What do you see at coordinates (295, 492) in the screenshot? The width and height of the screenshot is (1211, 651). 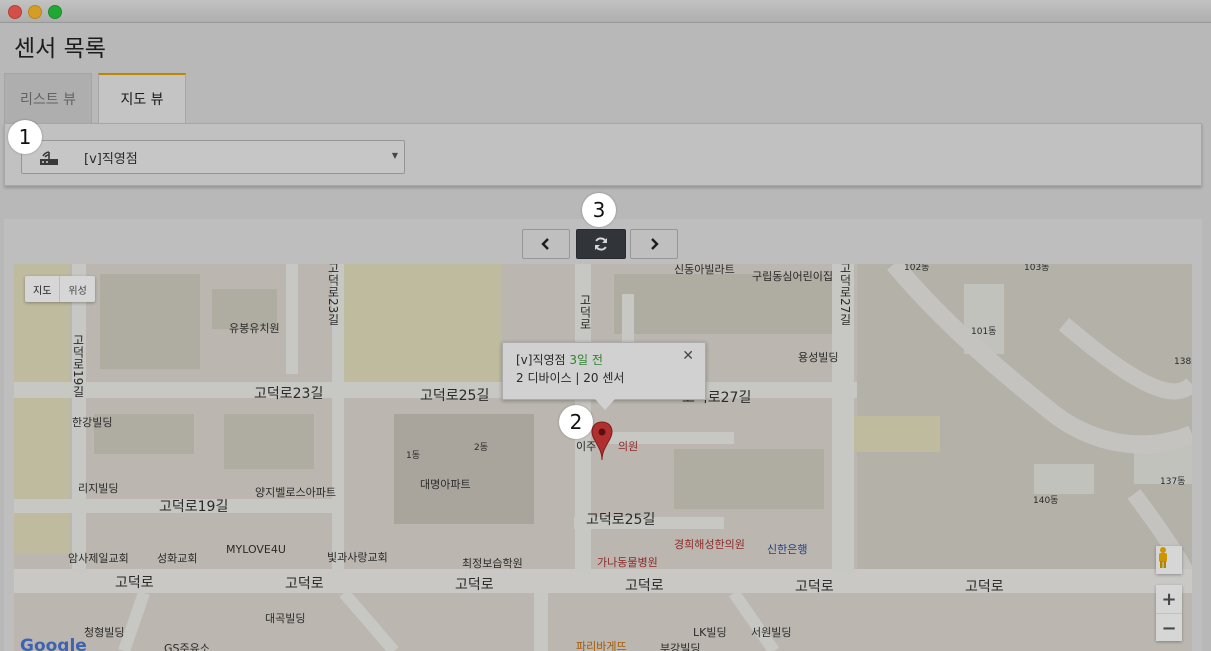 I see `map-label: 양지벨로스아파트` at bounding box center [295, 492].